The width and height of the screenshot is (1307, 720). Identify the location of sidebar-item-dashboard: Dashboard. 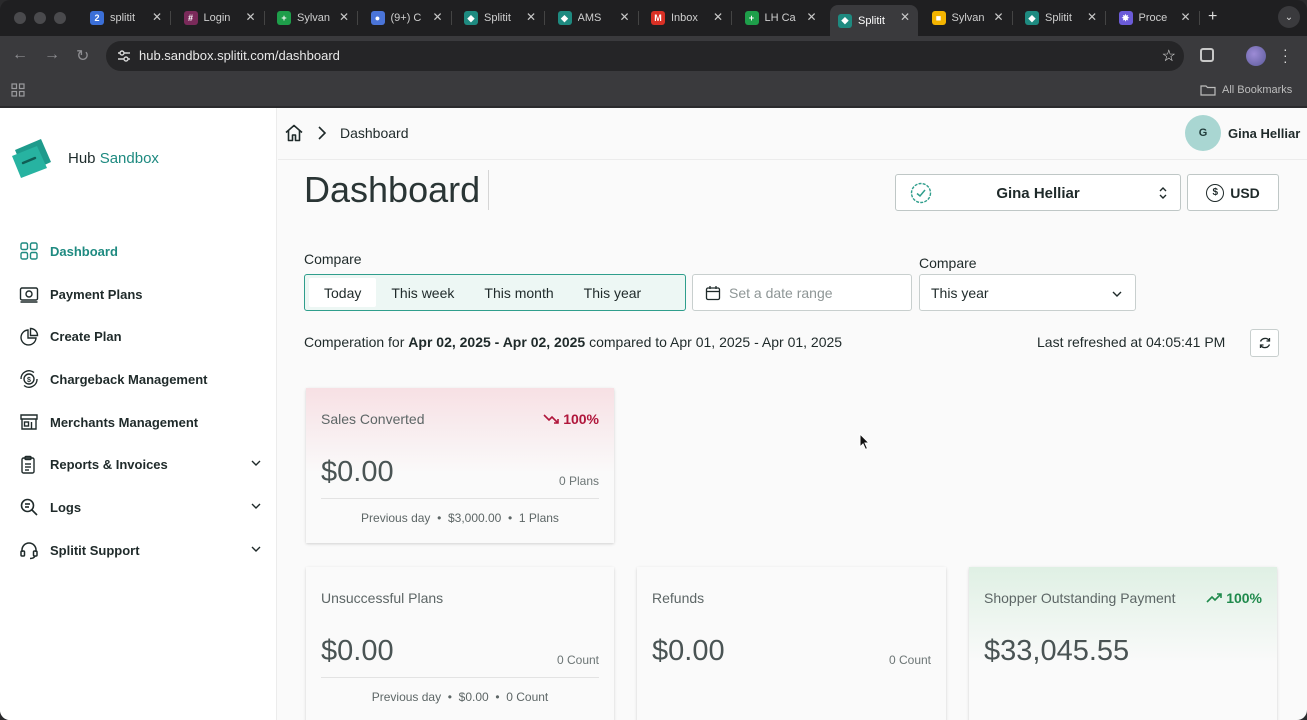
(141, 251).